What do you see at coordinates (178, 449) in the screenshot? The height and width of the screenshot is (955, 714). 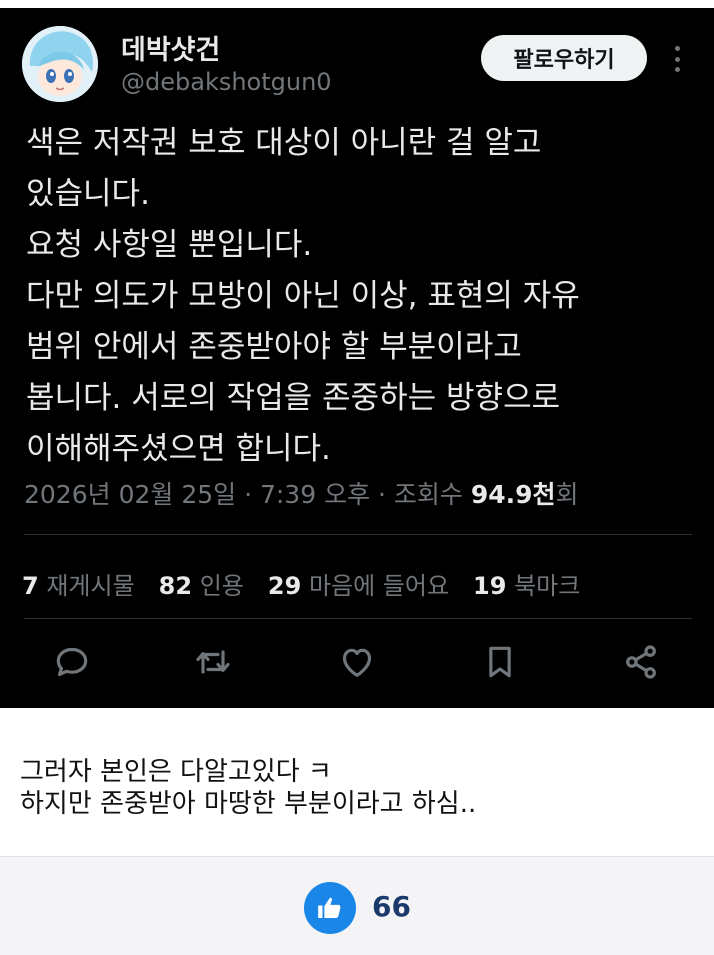 I see `tweet-text-line: 이해해주셨으면 합니다.` at bounding box center [178, 449].